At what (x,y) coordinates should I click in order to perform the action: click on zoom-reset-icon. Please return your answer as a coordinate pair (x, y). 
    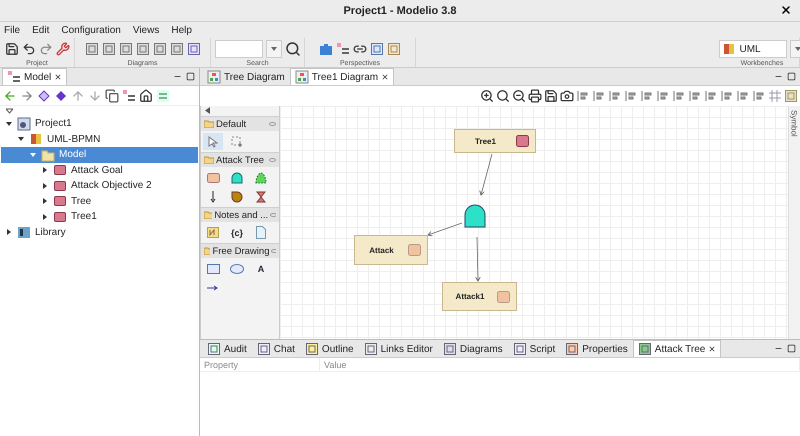
    Looking at the image, I should click on (503, 96).